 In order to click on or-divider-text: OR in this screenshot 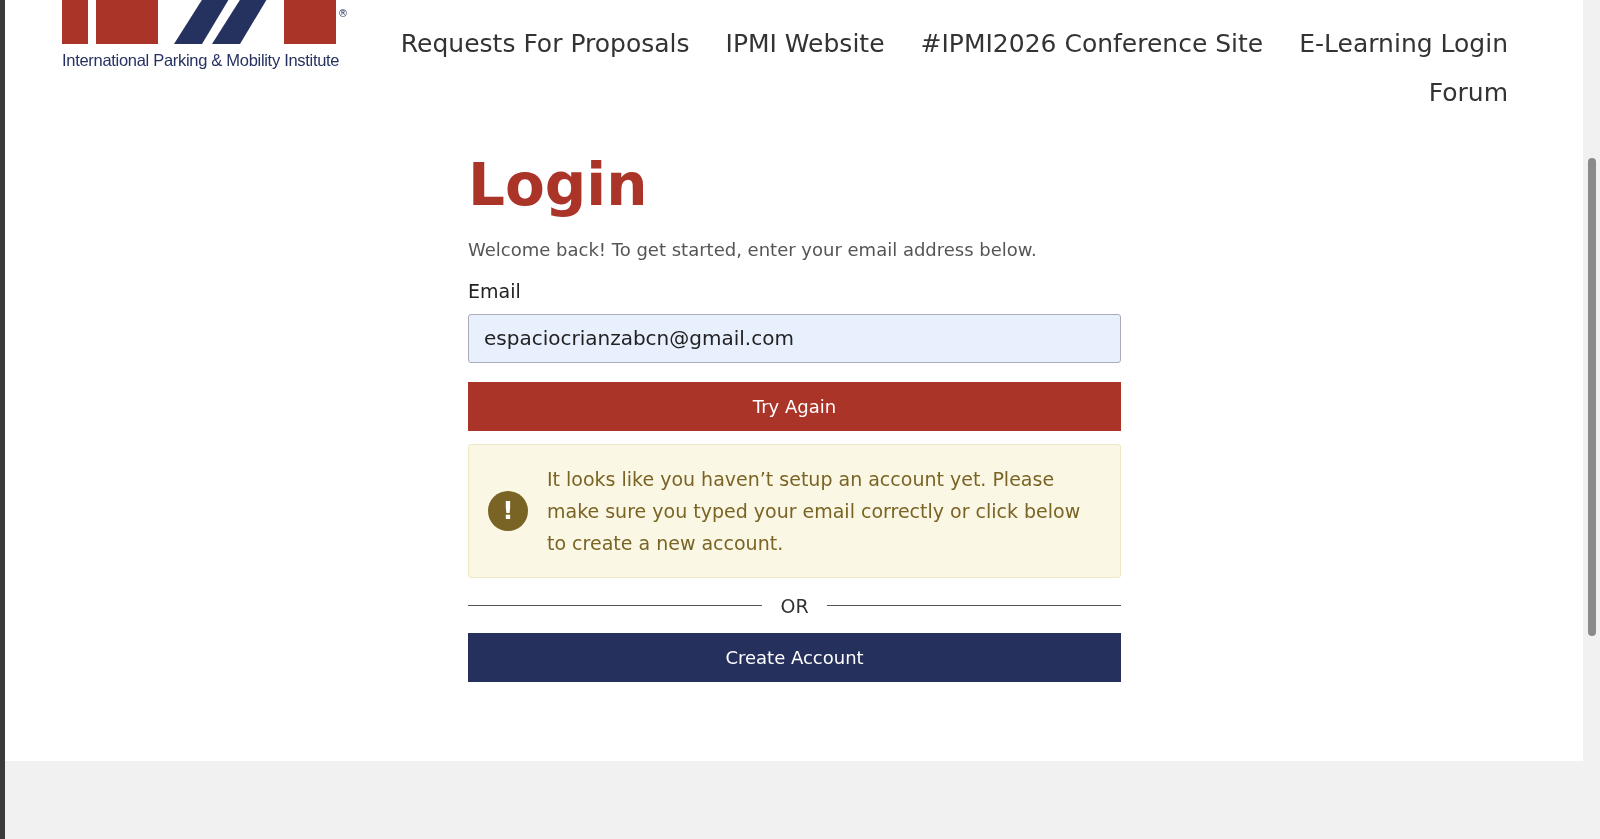, I will do `click(794, 606)`.